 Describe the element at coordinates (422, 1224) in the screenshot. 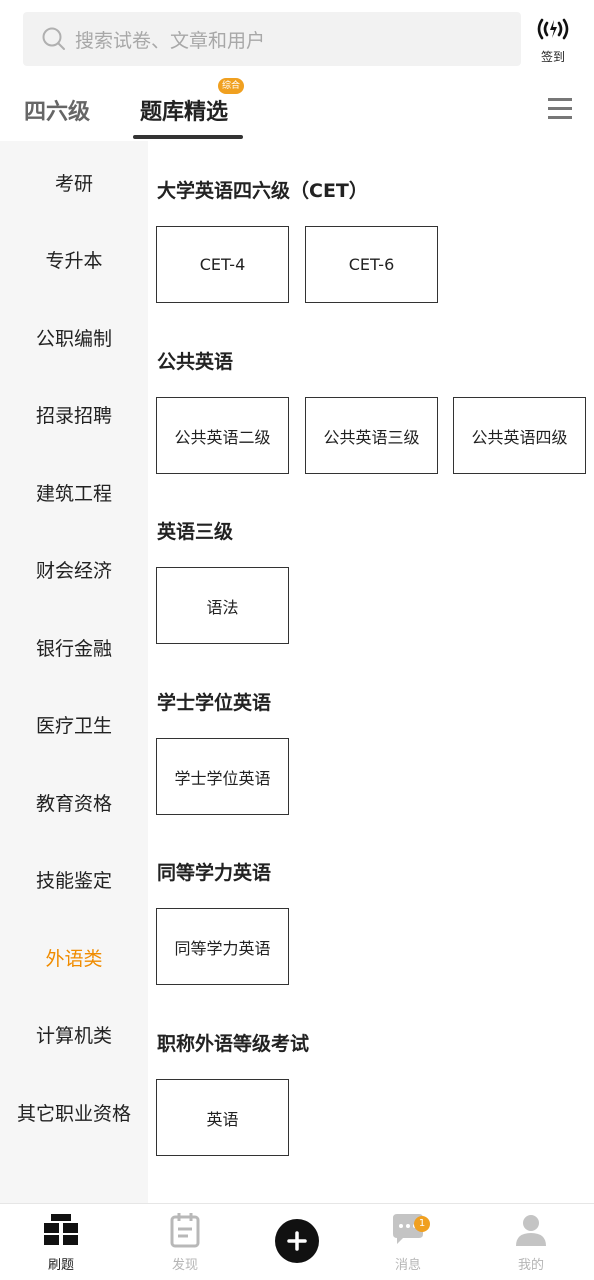

I see `message-badge: 1` at that location.